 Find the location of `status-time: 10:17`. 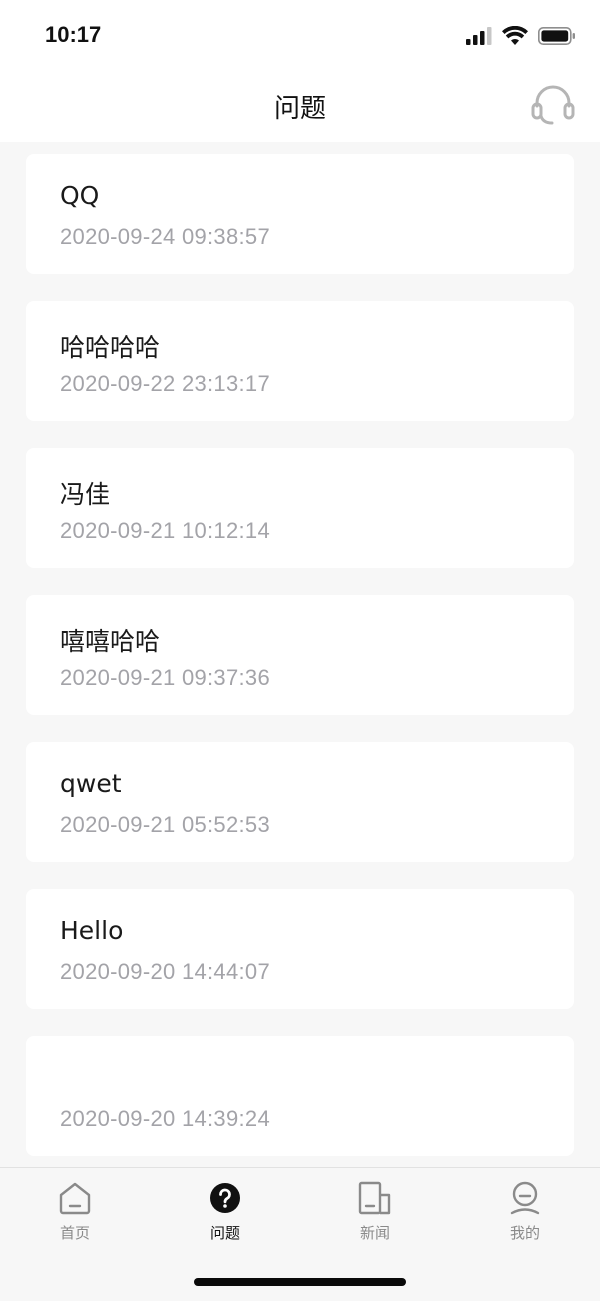

status-time: 10:17 is located at coordinates (73, 34).